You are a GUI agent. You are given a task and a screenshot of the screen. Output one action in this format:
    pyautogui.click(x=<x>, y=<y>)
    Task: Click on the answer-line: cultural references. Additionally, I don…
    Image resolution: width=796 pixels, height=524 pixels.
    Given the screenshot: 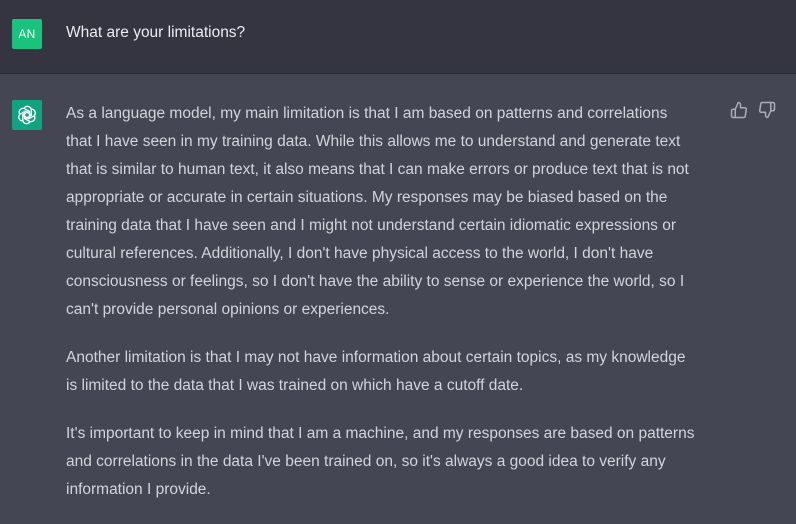 What is the action you would take?
    pyautogui.click(x=360, y=253)
    